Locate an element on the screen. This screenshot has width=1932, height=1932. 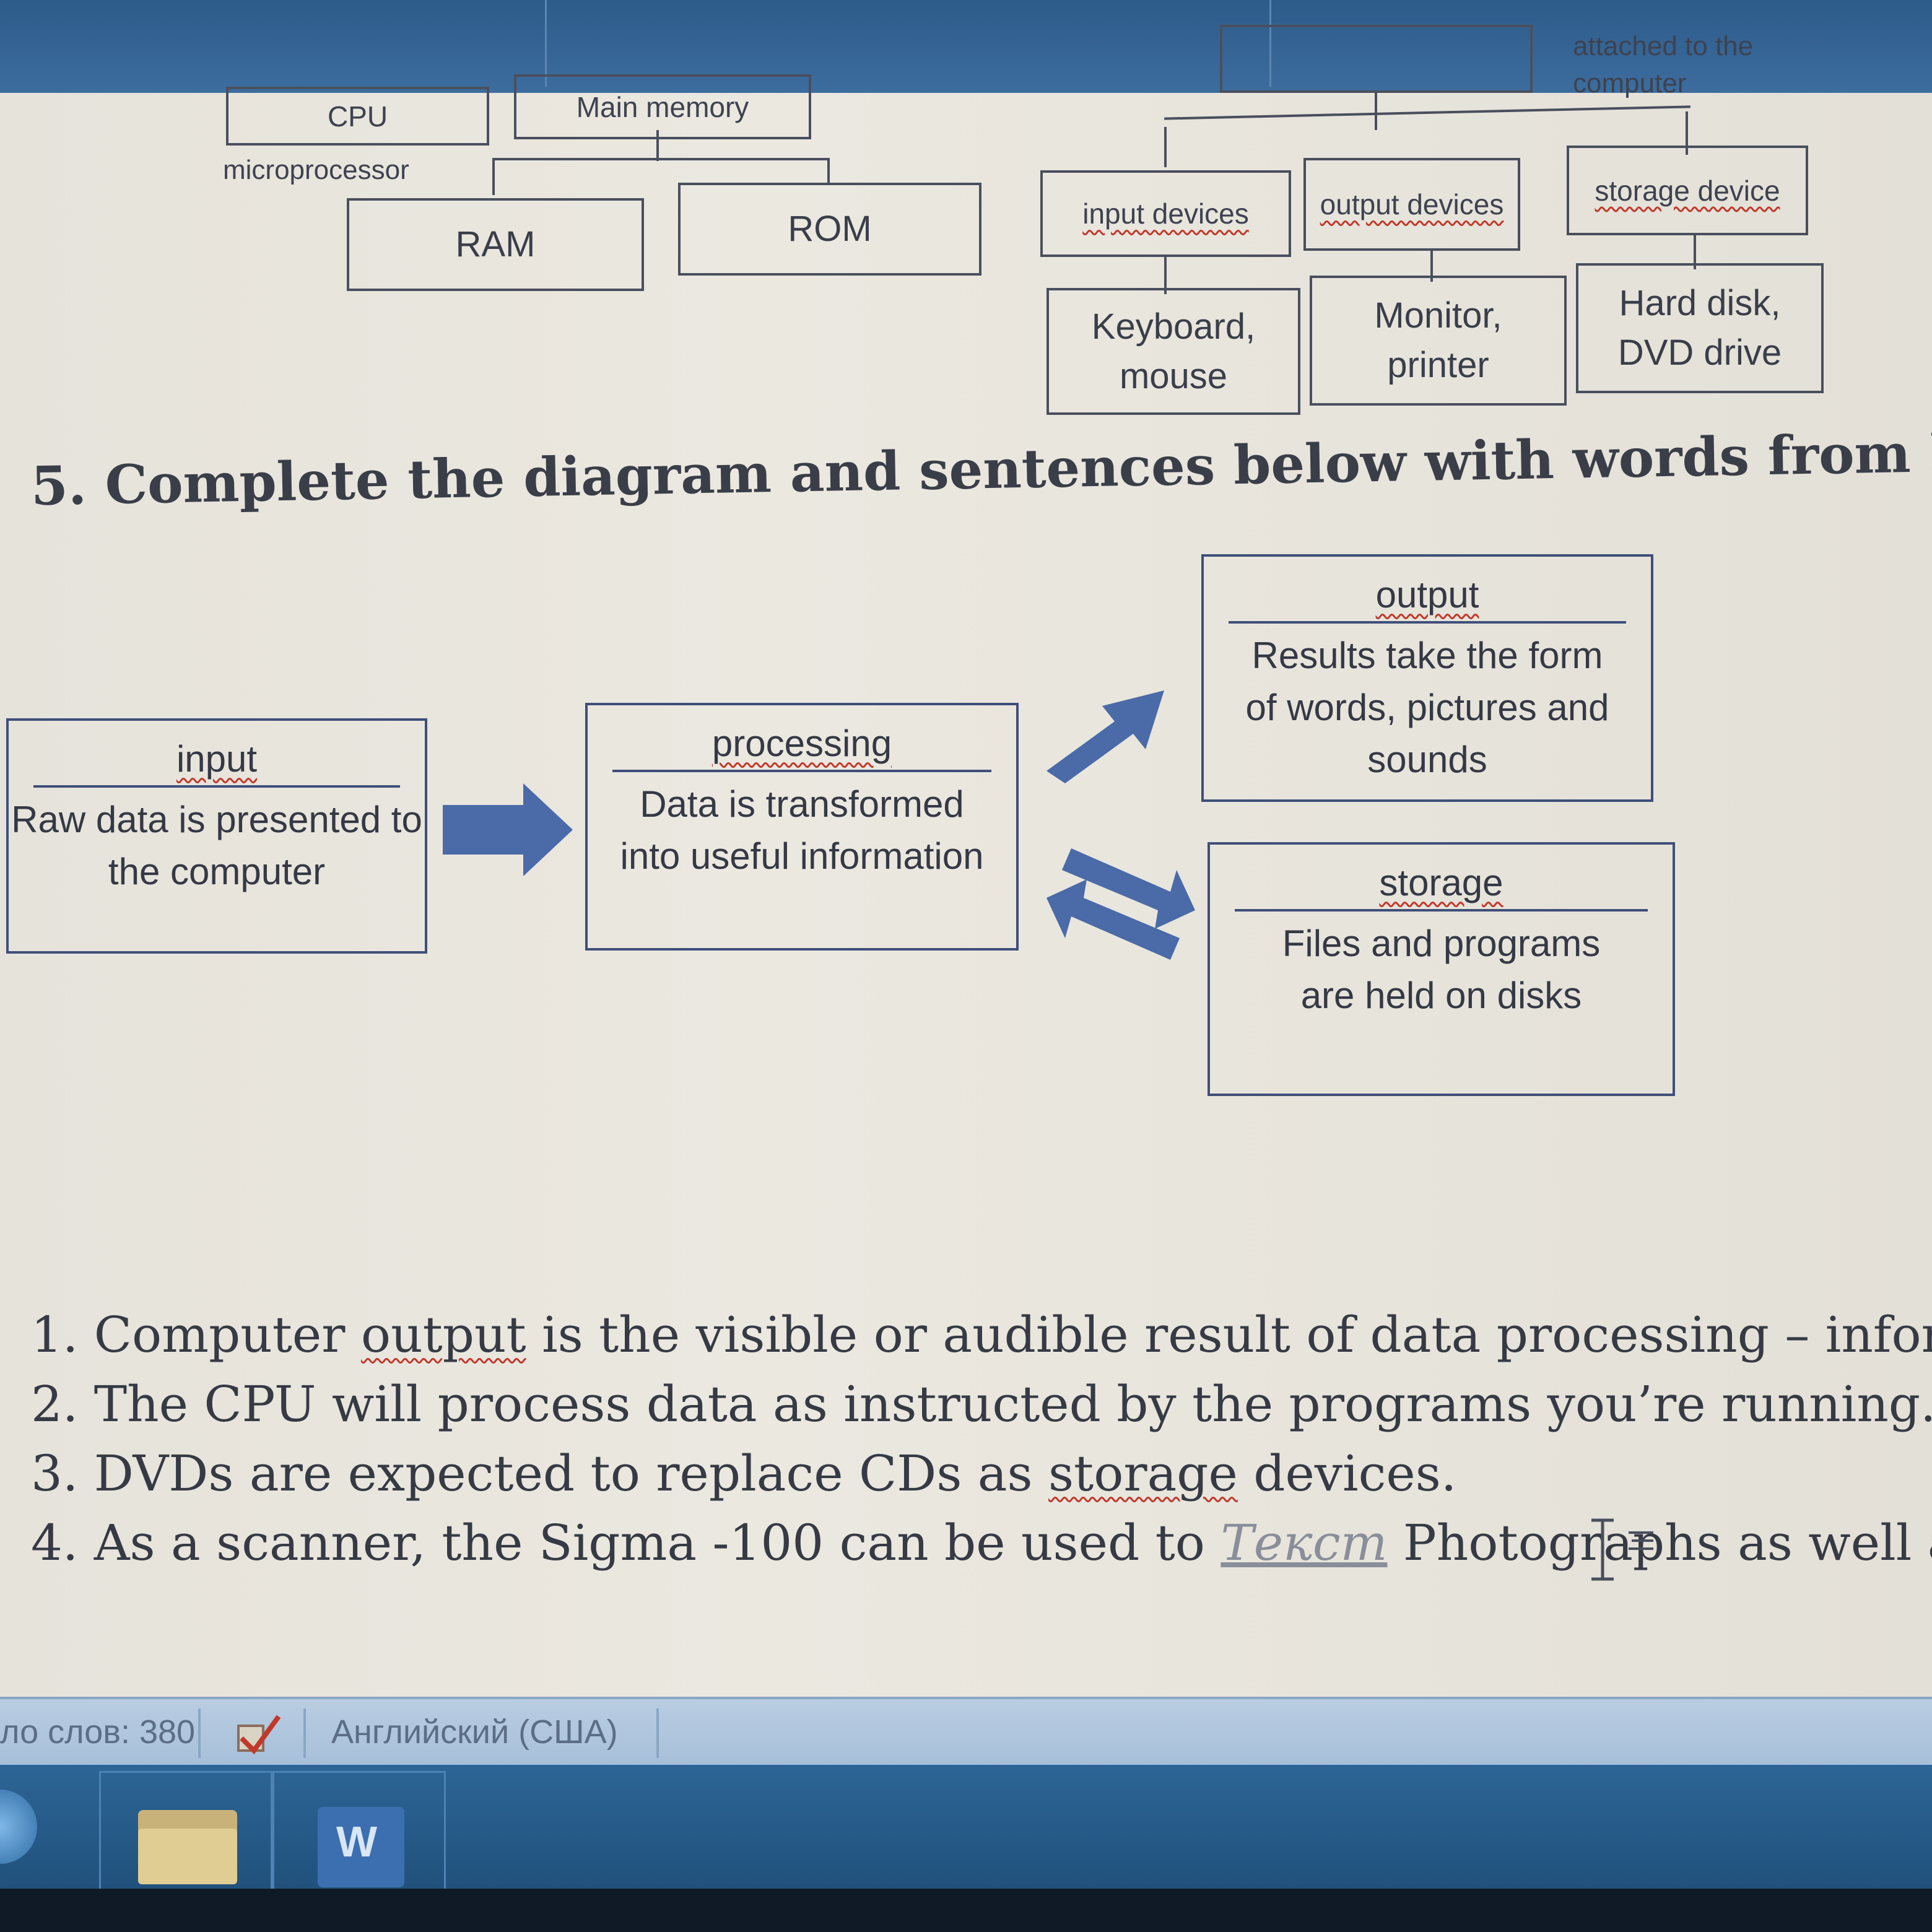
rom-box: ROM is located at coordinates (829, 229).